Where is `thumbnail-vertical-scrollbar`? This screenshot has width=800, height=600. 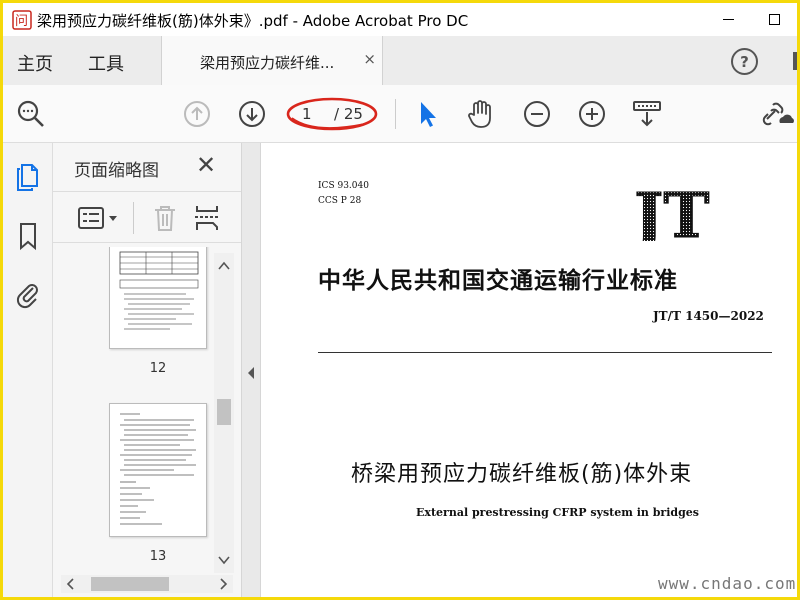 thumbnail-vertical-scrollbar is located at coordinates (224, 413).